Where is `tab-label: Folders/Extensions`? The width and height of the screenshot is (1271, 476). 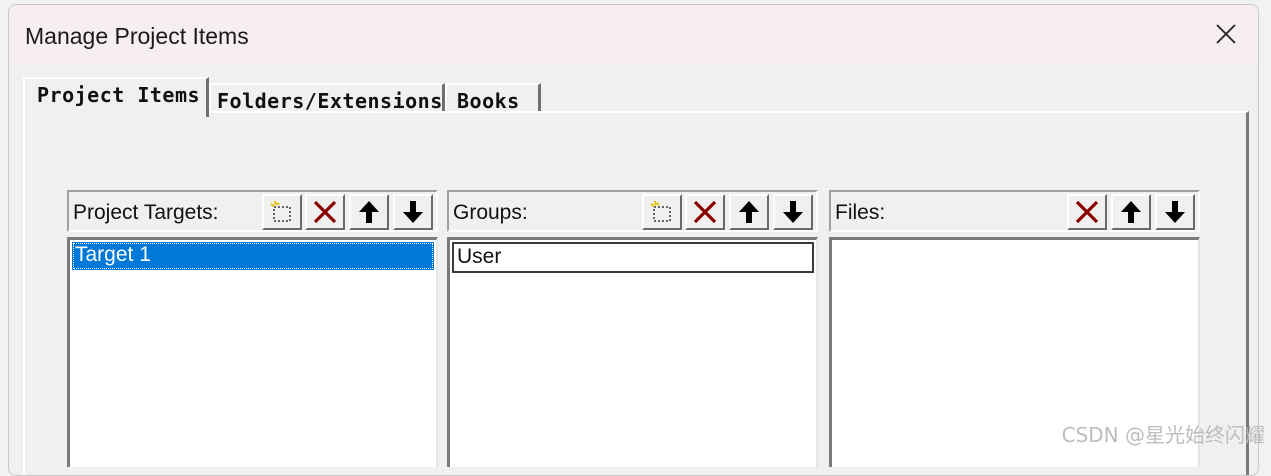 tab-label: Folders/Extensions is located at coordinates (330, 101).